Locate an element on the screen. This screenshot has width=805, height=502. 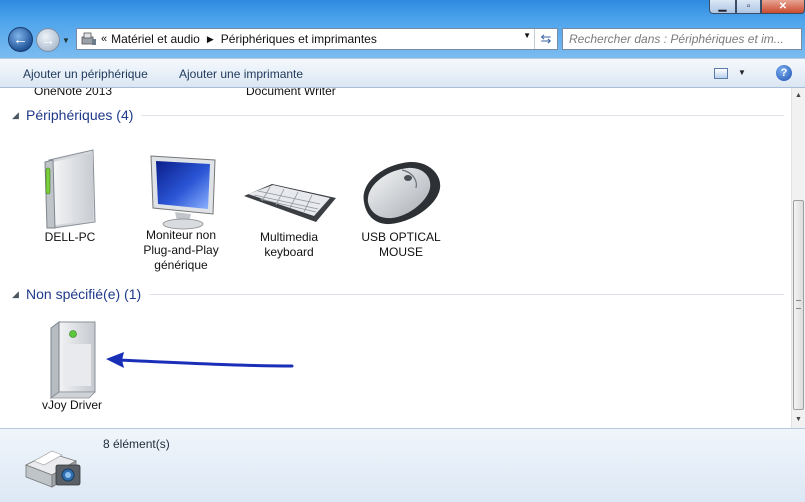
computer-tower-icon is located at coordinates (70, 189).